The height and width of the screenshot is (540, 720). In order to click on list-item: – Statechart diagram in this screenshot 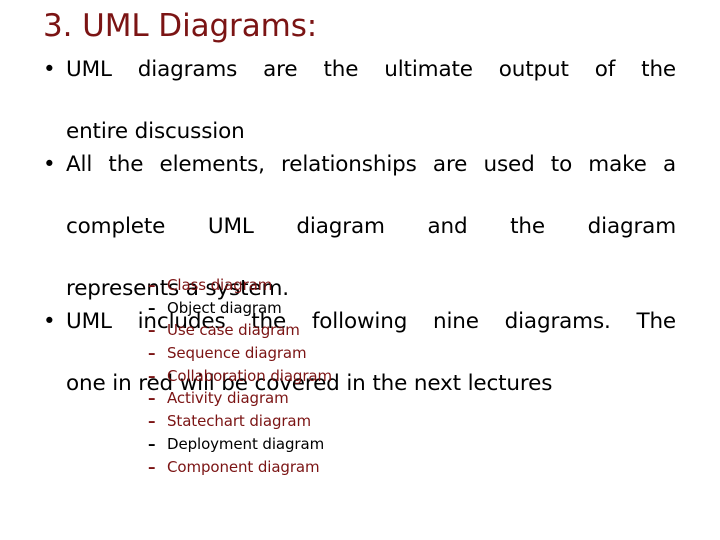, I will do `click(240, 421)`.